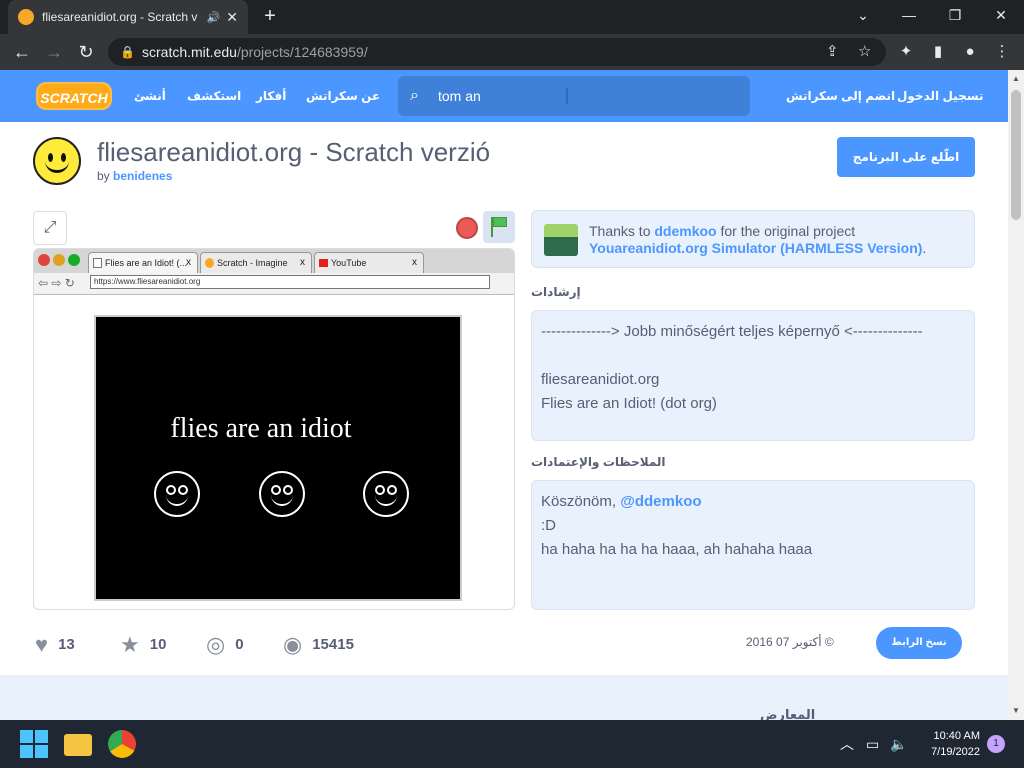 This screenshot has width=1024, height=768. Describe the element at coordinates (598, 462) in the screenshot. I see `notes-label: الملاحظات والإعتمادات` at that location.